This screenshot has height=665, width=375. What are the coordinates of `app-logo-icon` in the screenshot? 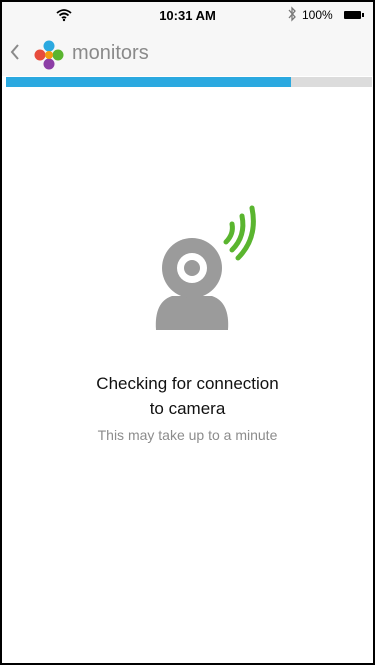 It's located at (49, 57).